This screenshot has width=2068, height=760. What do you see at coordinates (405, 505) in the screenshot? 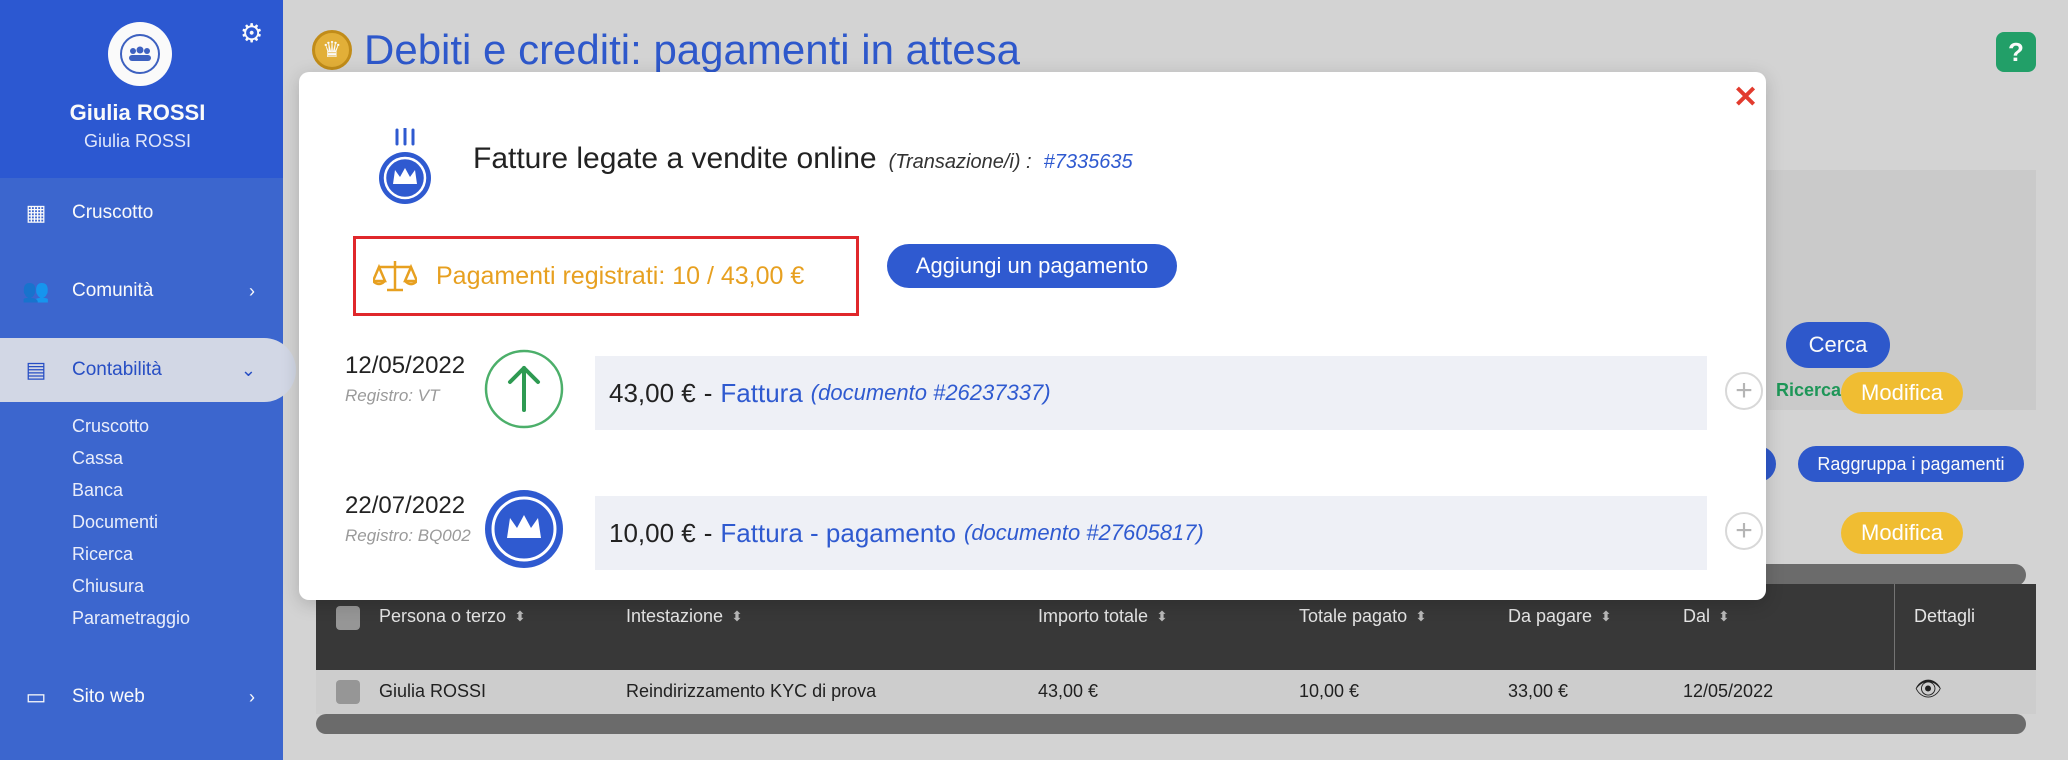
I see `payment-date: 22/07/2022` at bounding box center [405, 505].